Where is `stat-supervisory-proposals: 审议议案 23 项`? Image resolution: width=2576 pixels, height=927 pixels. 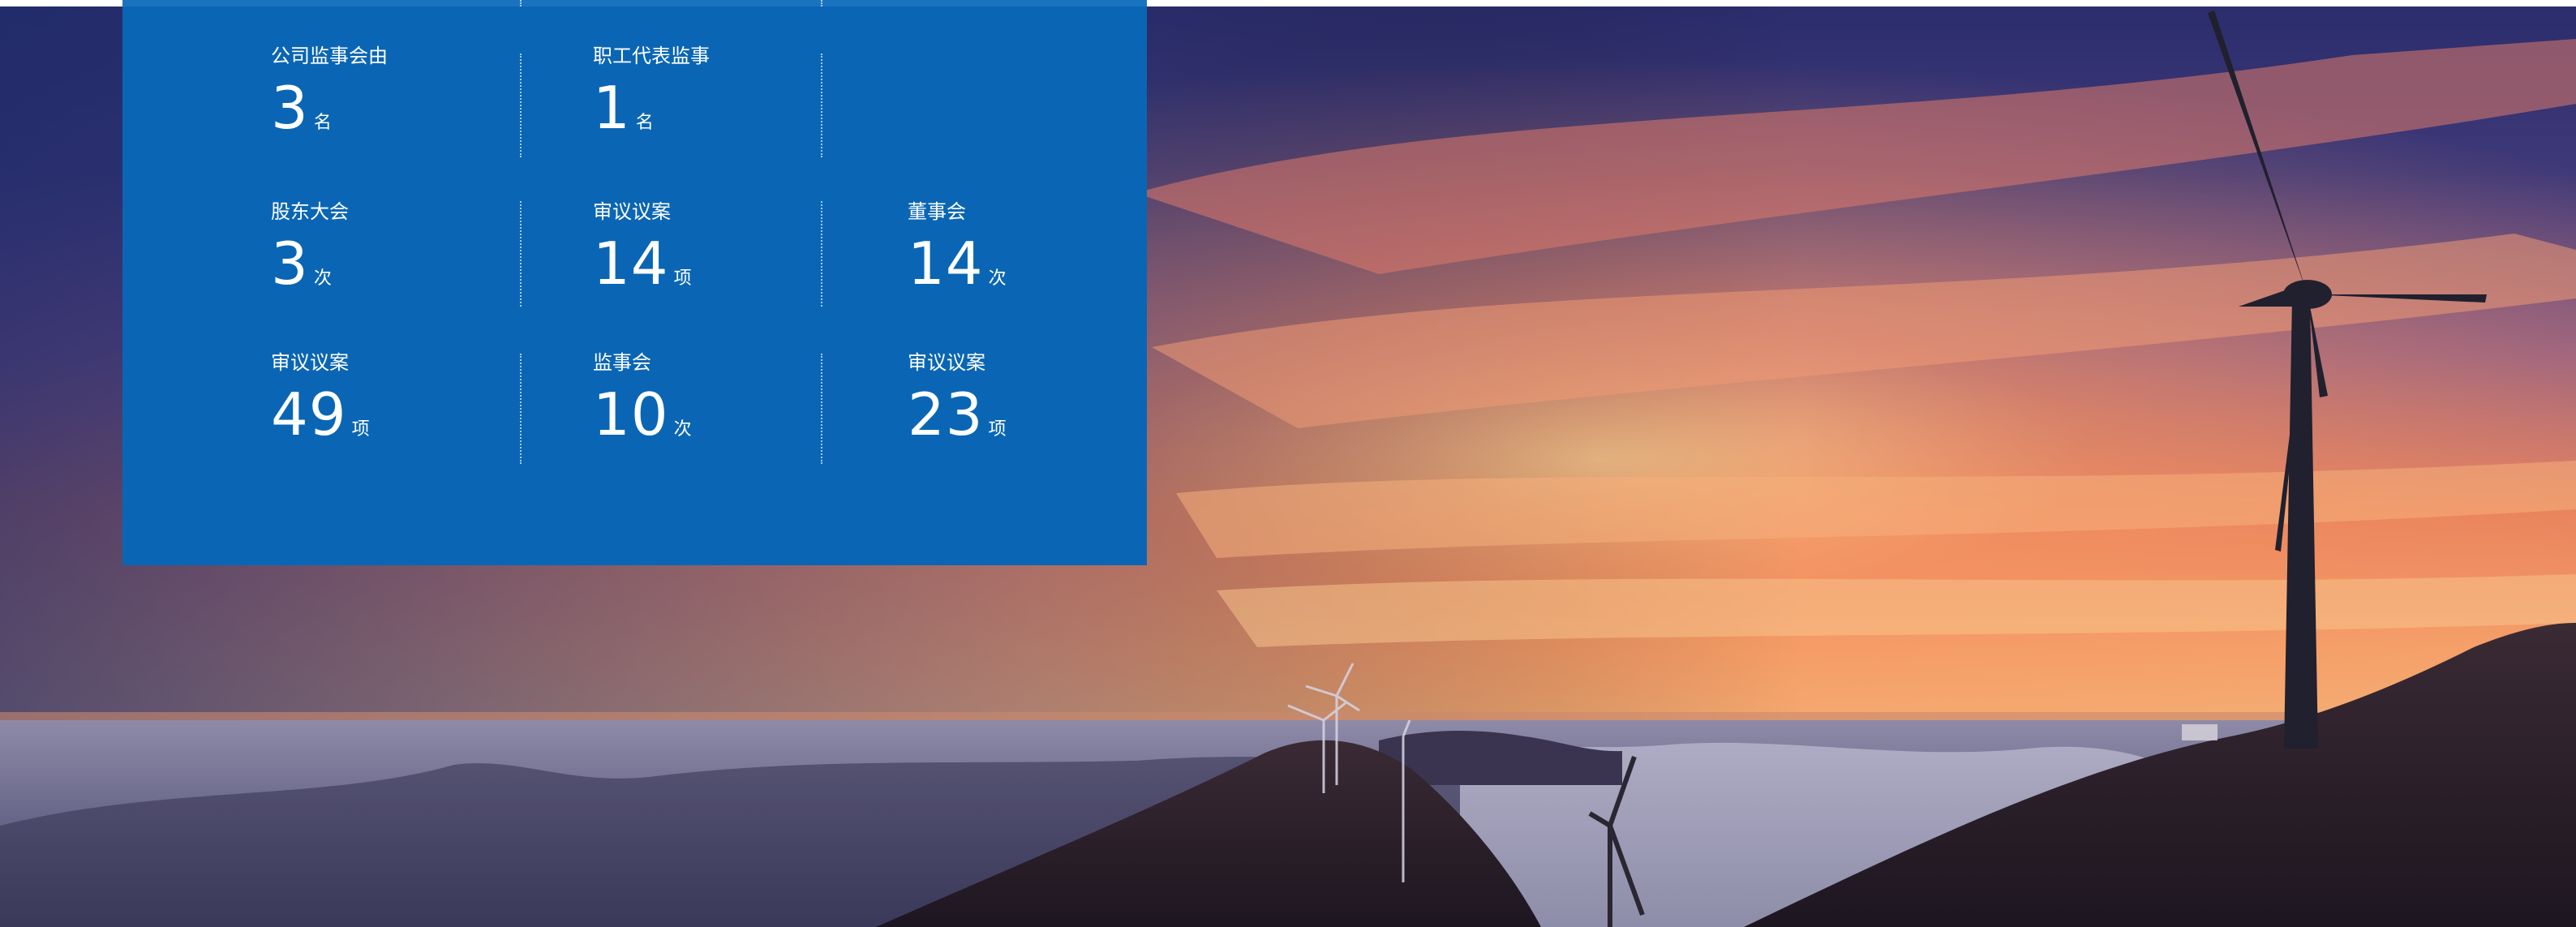
stat-supervisory-proposals: 审议议案 23 项 is located at coordinates (958, 404).